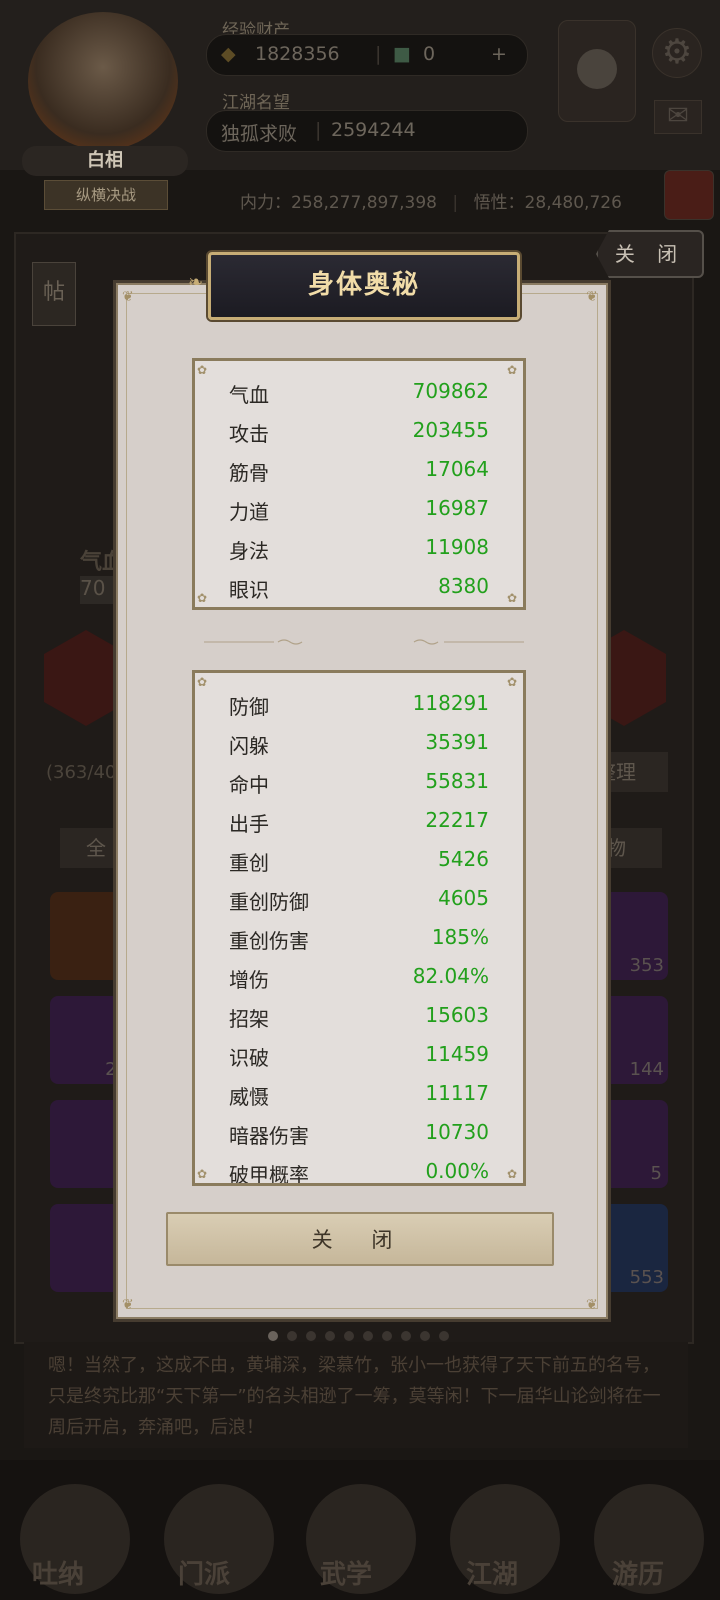 This screenshot has height=1600, width=720. I want to click on stat-row: 增伤 82.04%, so click(359, 977).